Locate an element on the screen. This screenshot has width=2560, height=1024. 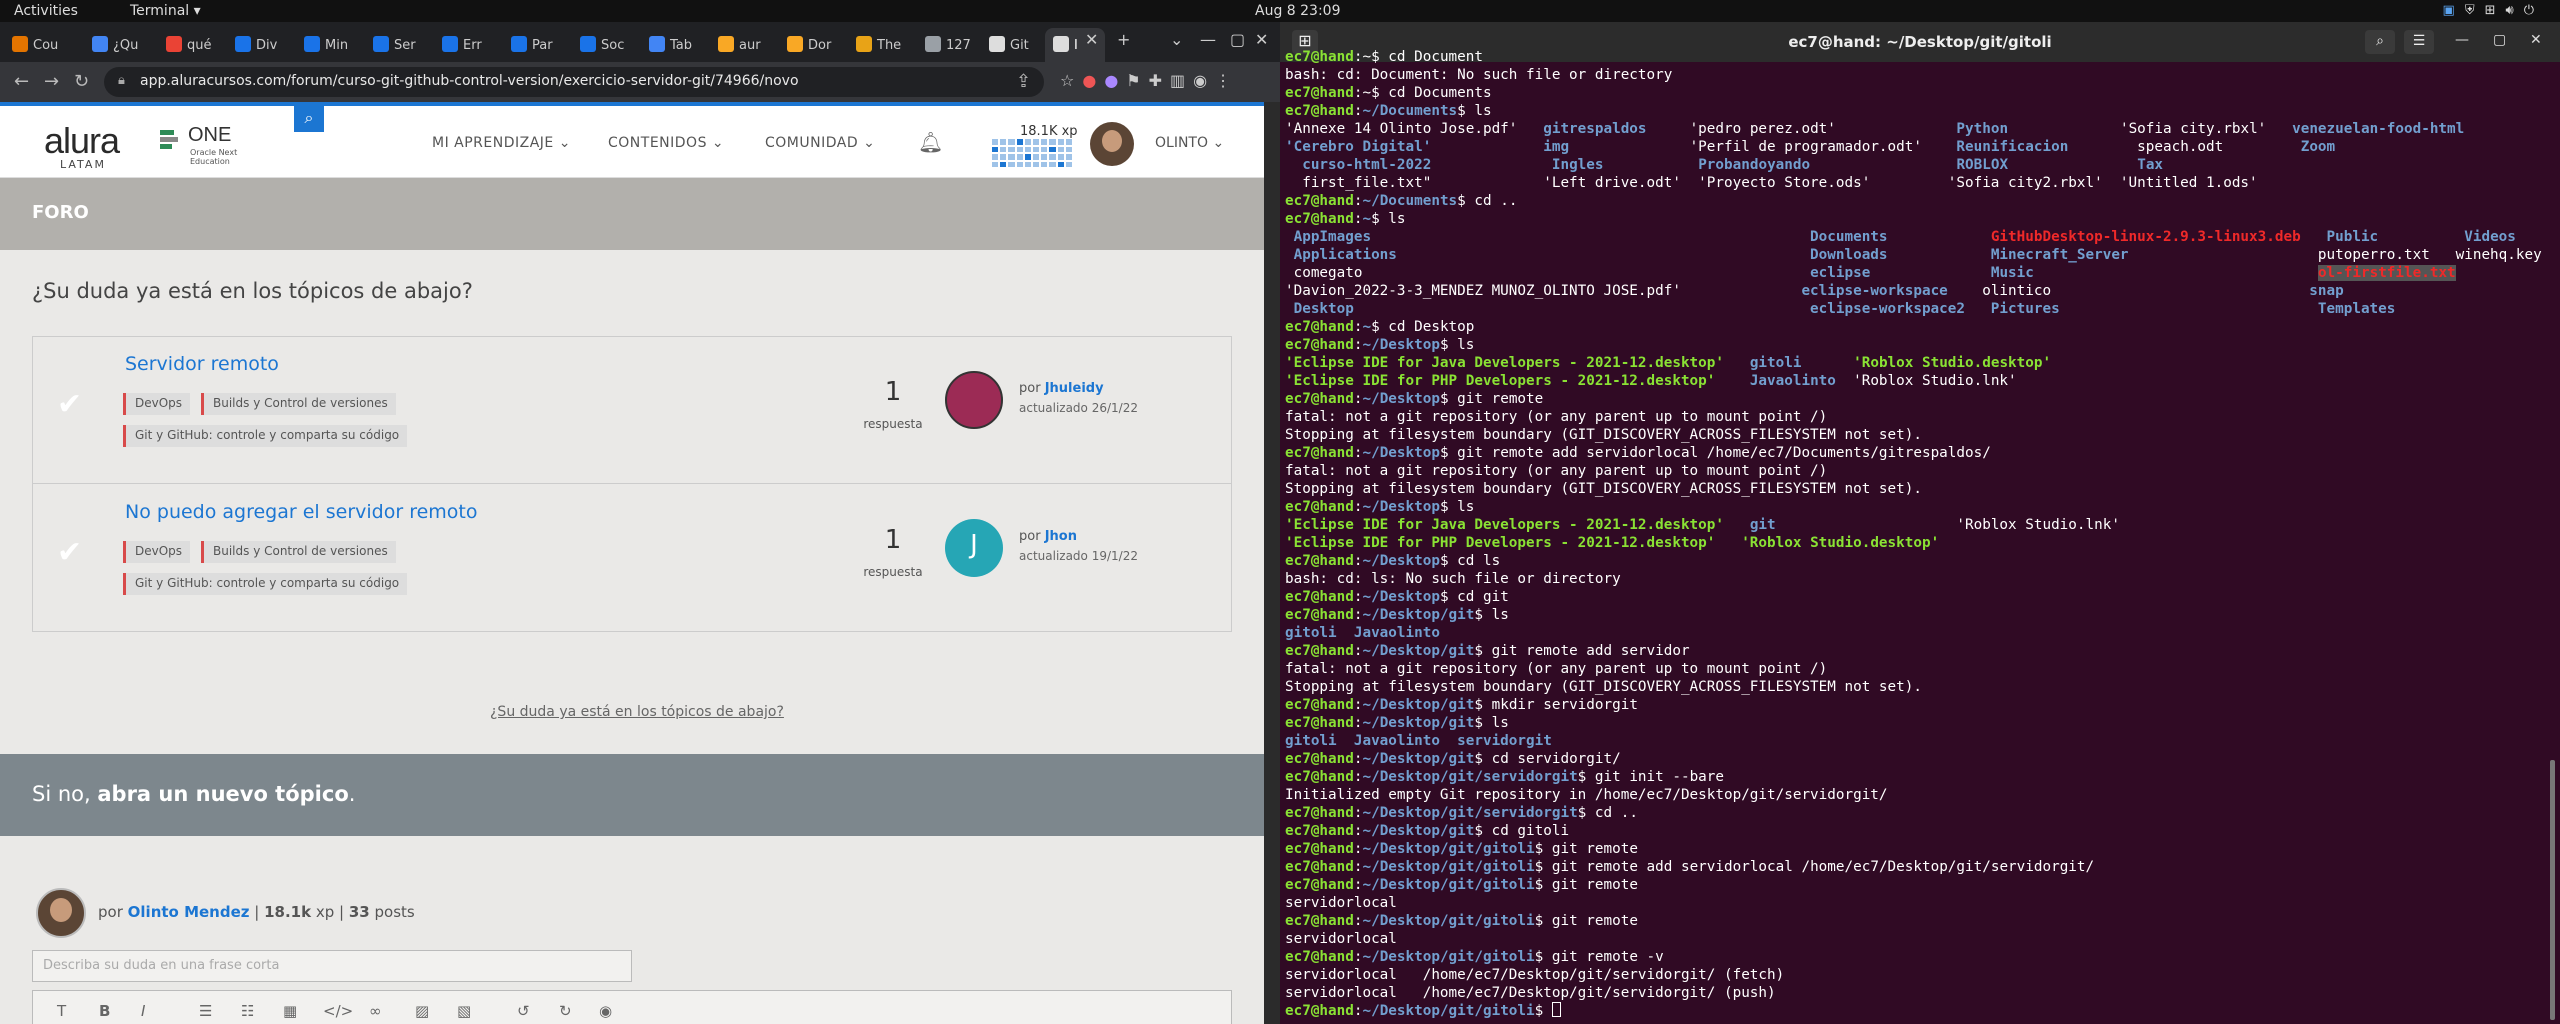
image-upload-icon: ▧ is located at coordinates (464, 1011).